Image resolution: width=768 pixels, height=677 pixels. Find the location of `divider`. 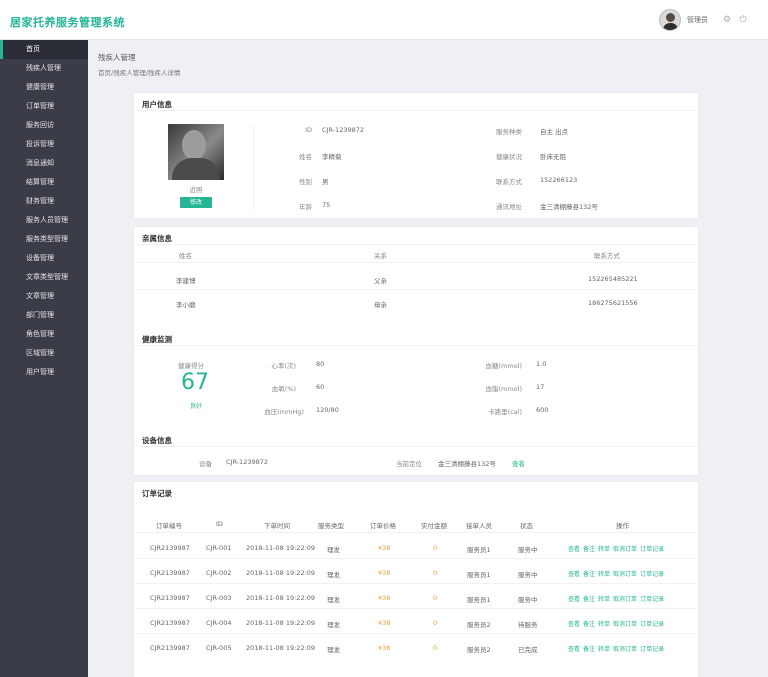

divider is located at coordinates (416, 446).